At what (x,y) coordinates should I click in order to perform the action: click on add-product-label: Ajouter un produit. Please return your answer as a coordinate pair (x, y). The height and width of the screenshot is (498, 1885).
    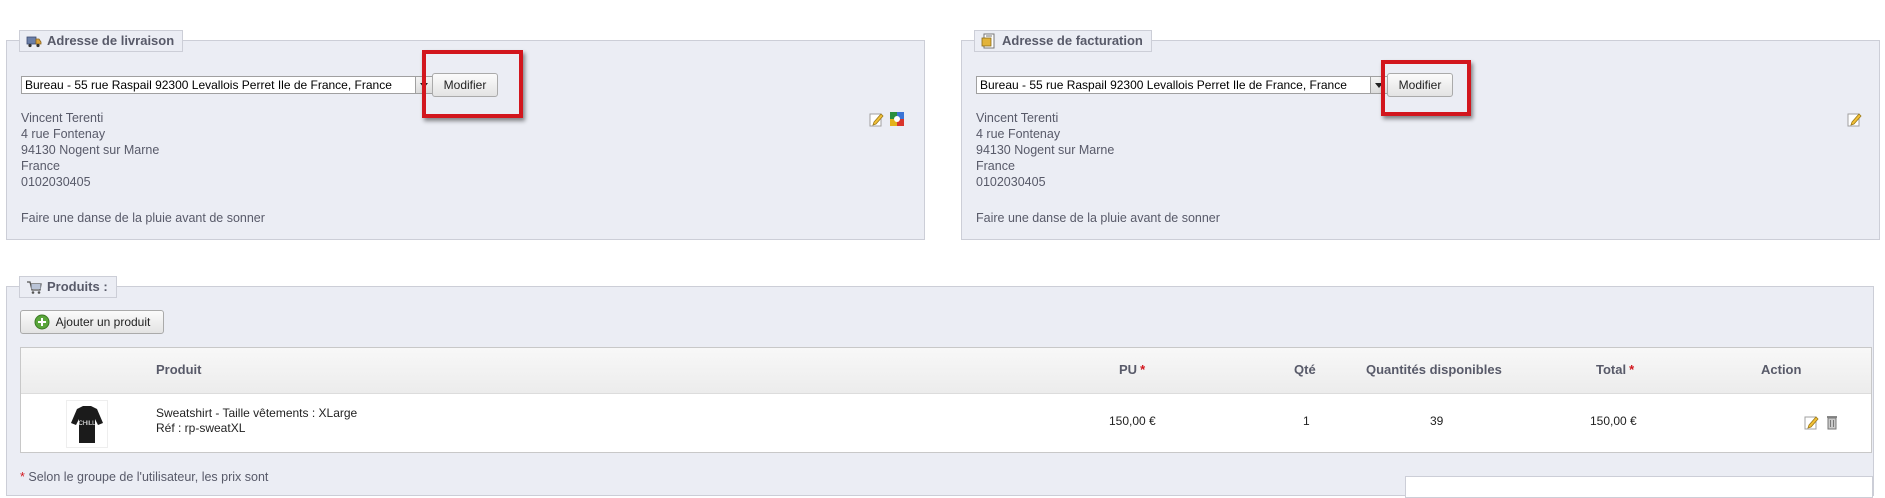
    Looking at the image, I should click on (103, 322).